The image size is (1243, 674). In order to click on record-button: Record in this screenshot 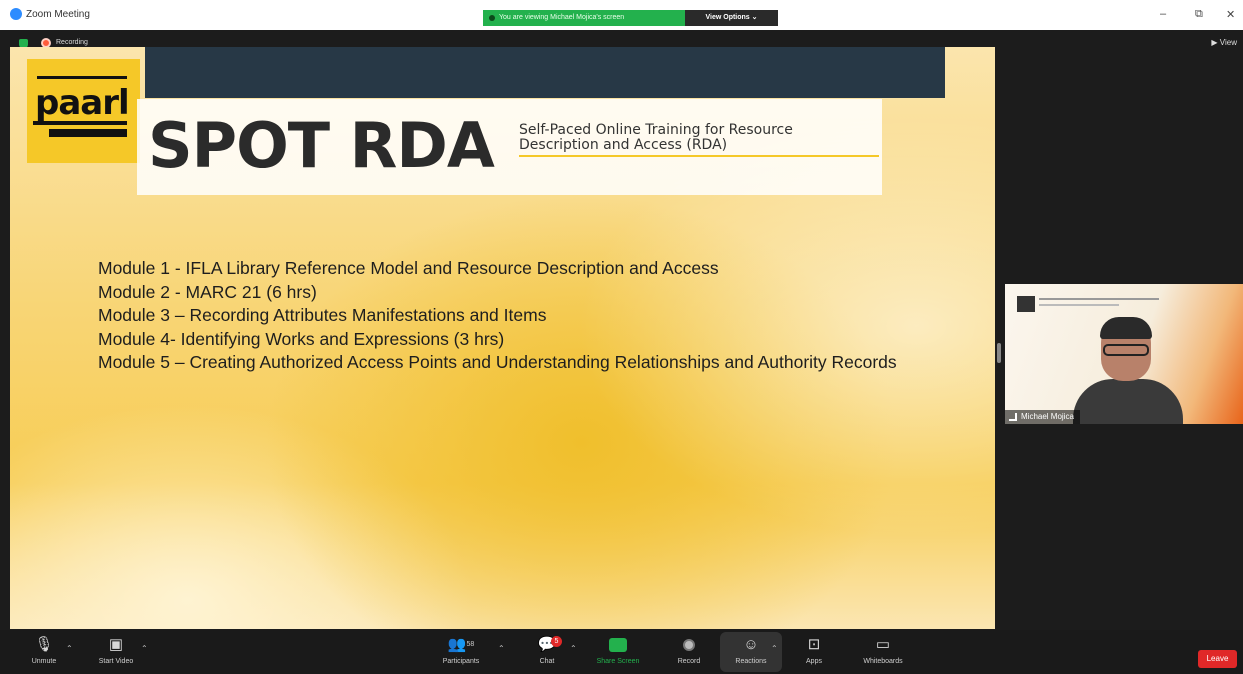, I will do `click(689, 651)`.